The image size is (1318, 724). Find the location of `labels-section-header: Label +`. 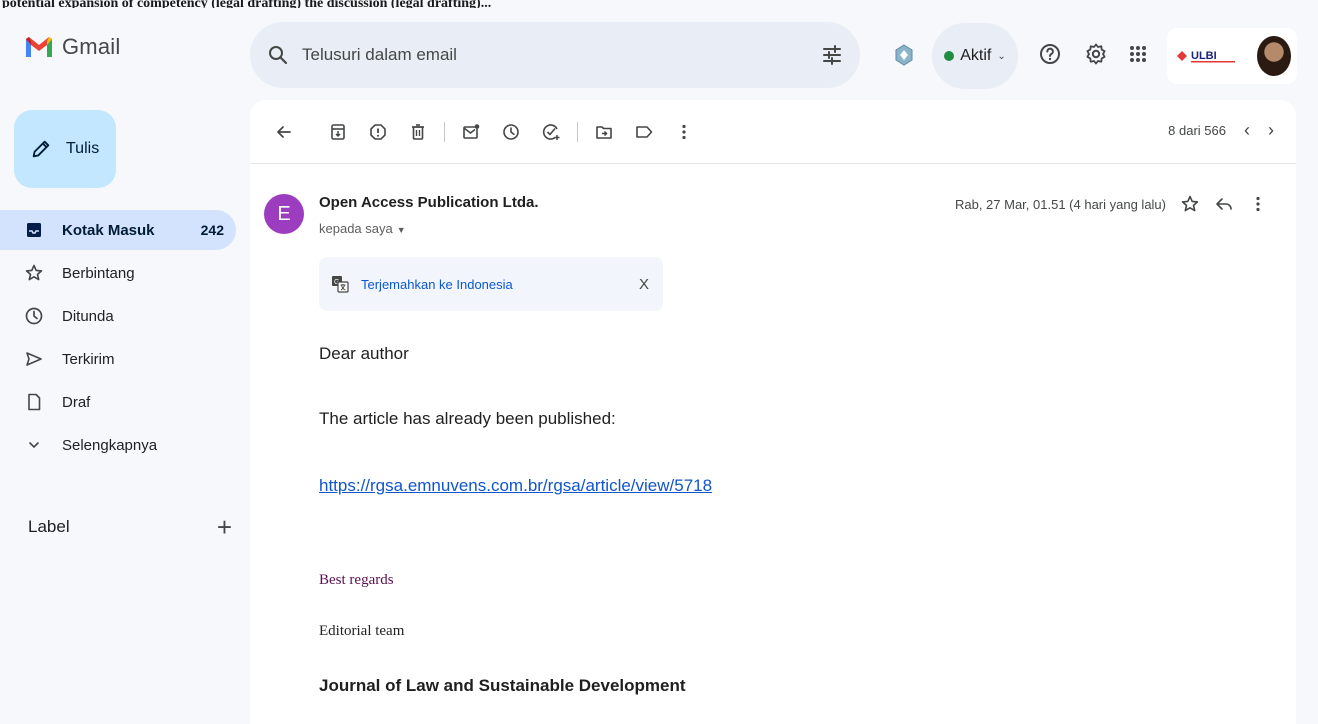

labels-section-header: Label + is located at coordinates (130, 527).